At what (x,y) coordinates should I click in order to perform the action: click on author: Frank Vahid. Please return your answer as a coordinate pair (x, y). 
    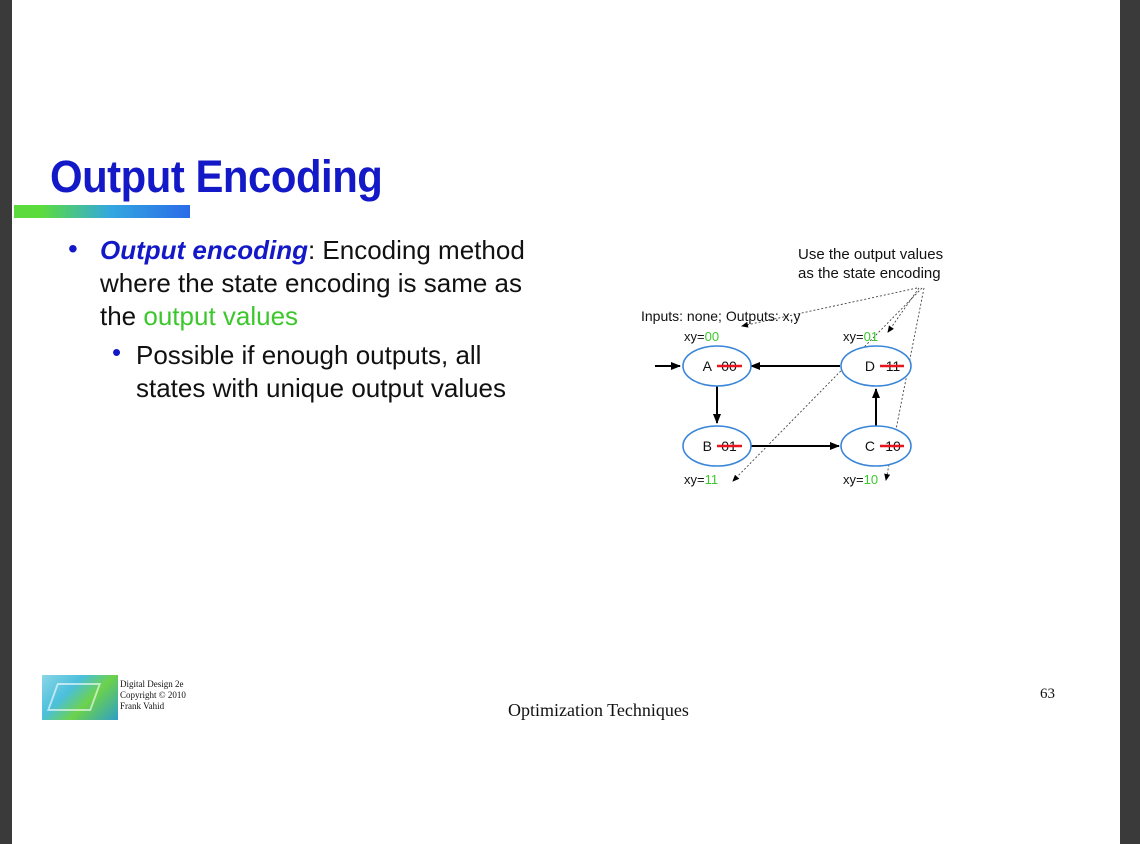
    Looking at the image, I should click on (142, 706).